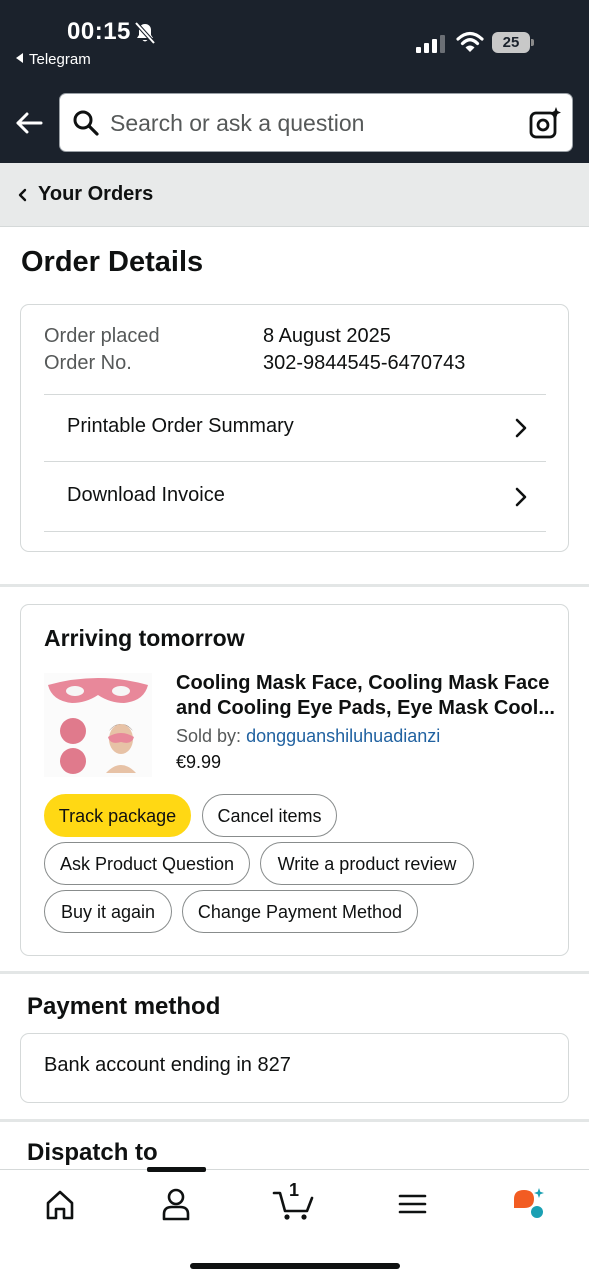  I want to click on cancel-items-button: Cancel items, so click(269, 815).